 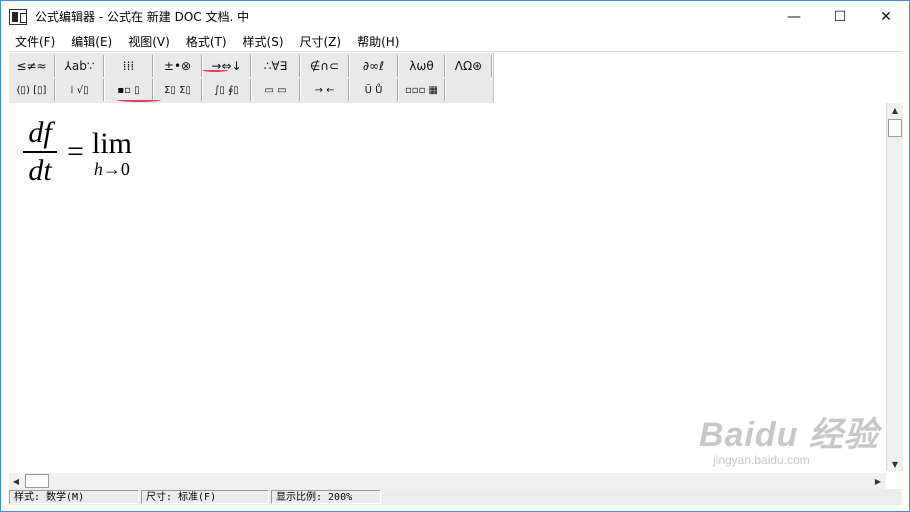 What do you see at coordinates (840, 16) in the screenshot?
I see `maximize-button: ☐` at bounding box center [840, 16].